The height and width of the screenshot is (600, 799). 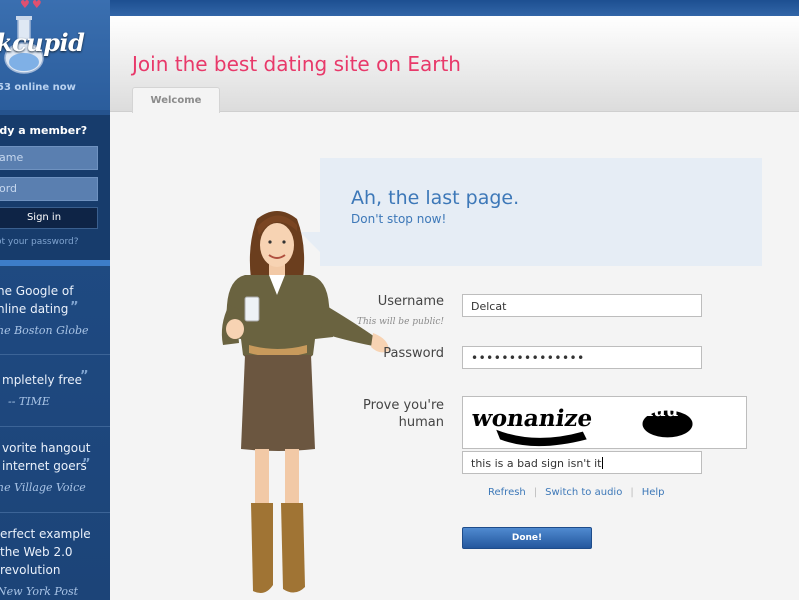 What do you see at coordinates (583, 492) in the screenshot?
I see `switch-to-audio-link: Switch to audio` at bounding box center [583, 492].